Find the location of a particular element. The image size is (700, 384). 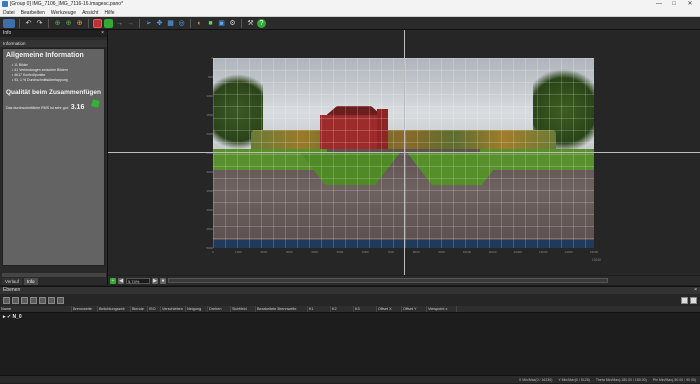

zoom-reset-icon: ● is located at coordinates (163, 280).